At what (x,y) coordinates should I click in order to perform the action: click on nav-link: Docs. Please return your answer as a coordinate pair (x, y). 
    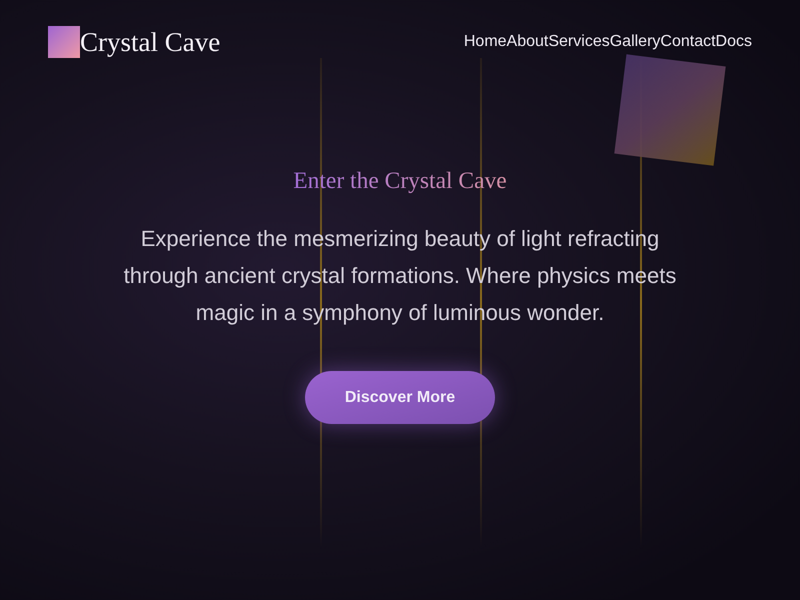
    Looking at the image, I should click on (734, 42).